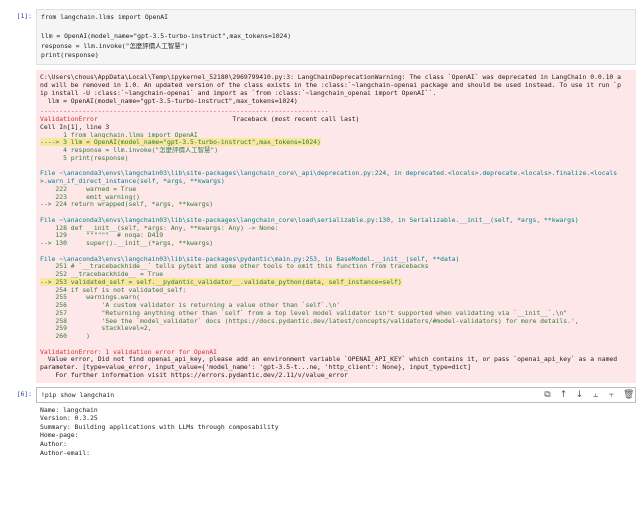 Image resolution: width=640 pixels, height=516 pixels. I want to click on trace-line: 4 response = llm.invoke("怎麼評價人工智慧"), so click(129, 150).